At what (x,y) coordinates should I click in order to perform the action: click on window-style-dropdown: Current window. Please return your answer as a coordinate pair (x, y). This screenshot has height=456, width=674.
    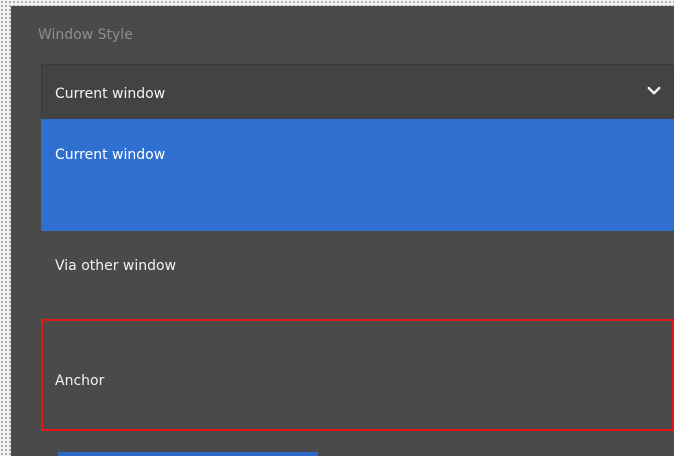
    Looking at the image, I should click on (357, 91).